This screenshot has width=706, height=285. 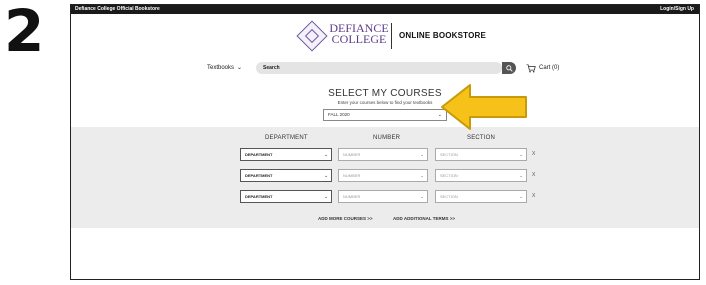 I want to click on college-seal-icon, so click(x=312, y=36).